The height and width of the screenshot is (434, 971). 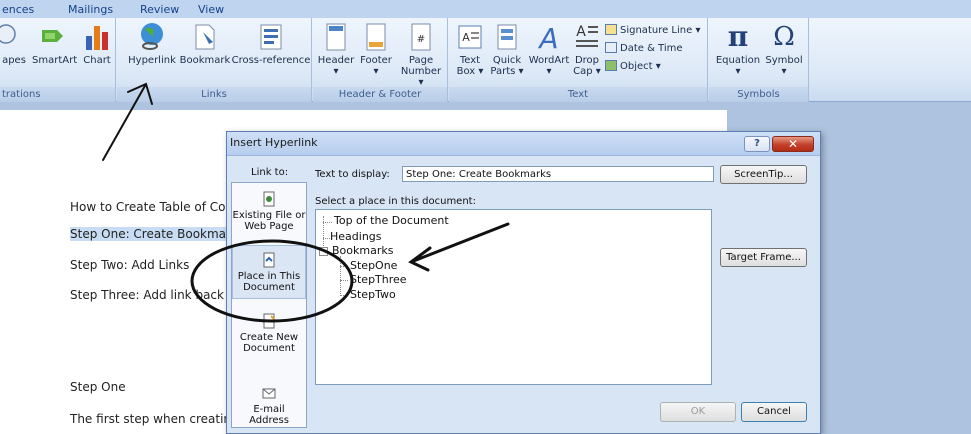 What do you see at coordinates (272, 281) in the screenshot?
I see `annotation-circle-place-in-document` at bounding box center [272, 281].